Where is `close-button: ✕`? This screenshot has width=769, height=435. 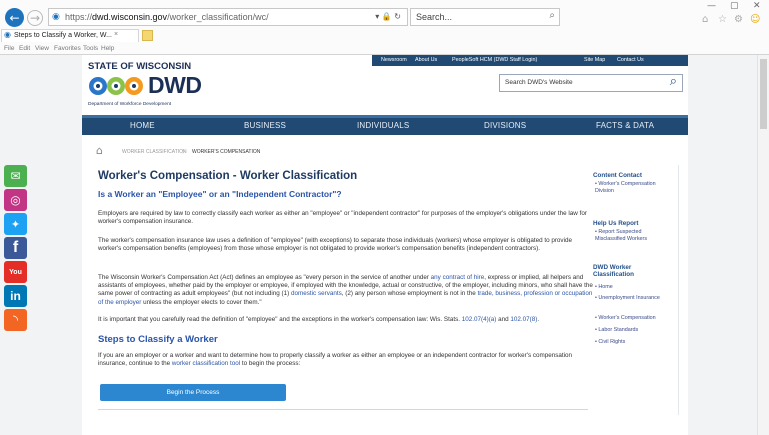
close-button: ✕ is located at coordinates (757, 6).